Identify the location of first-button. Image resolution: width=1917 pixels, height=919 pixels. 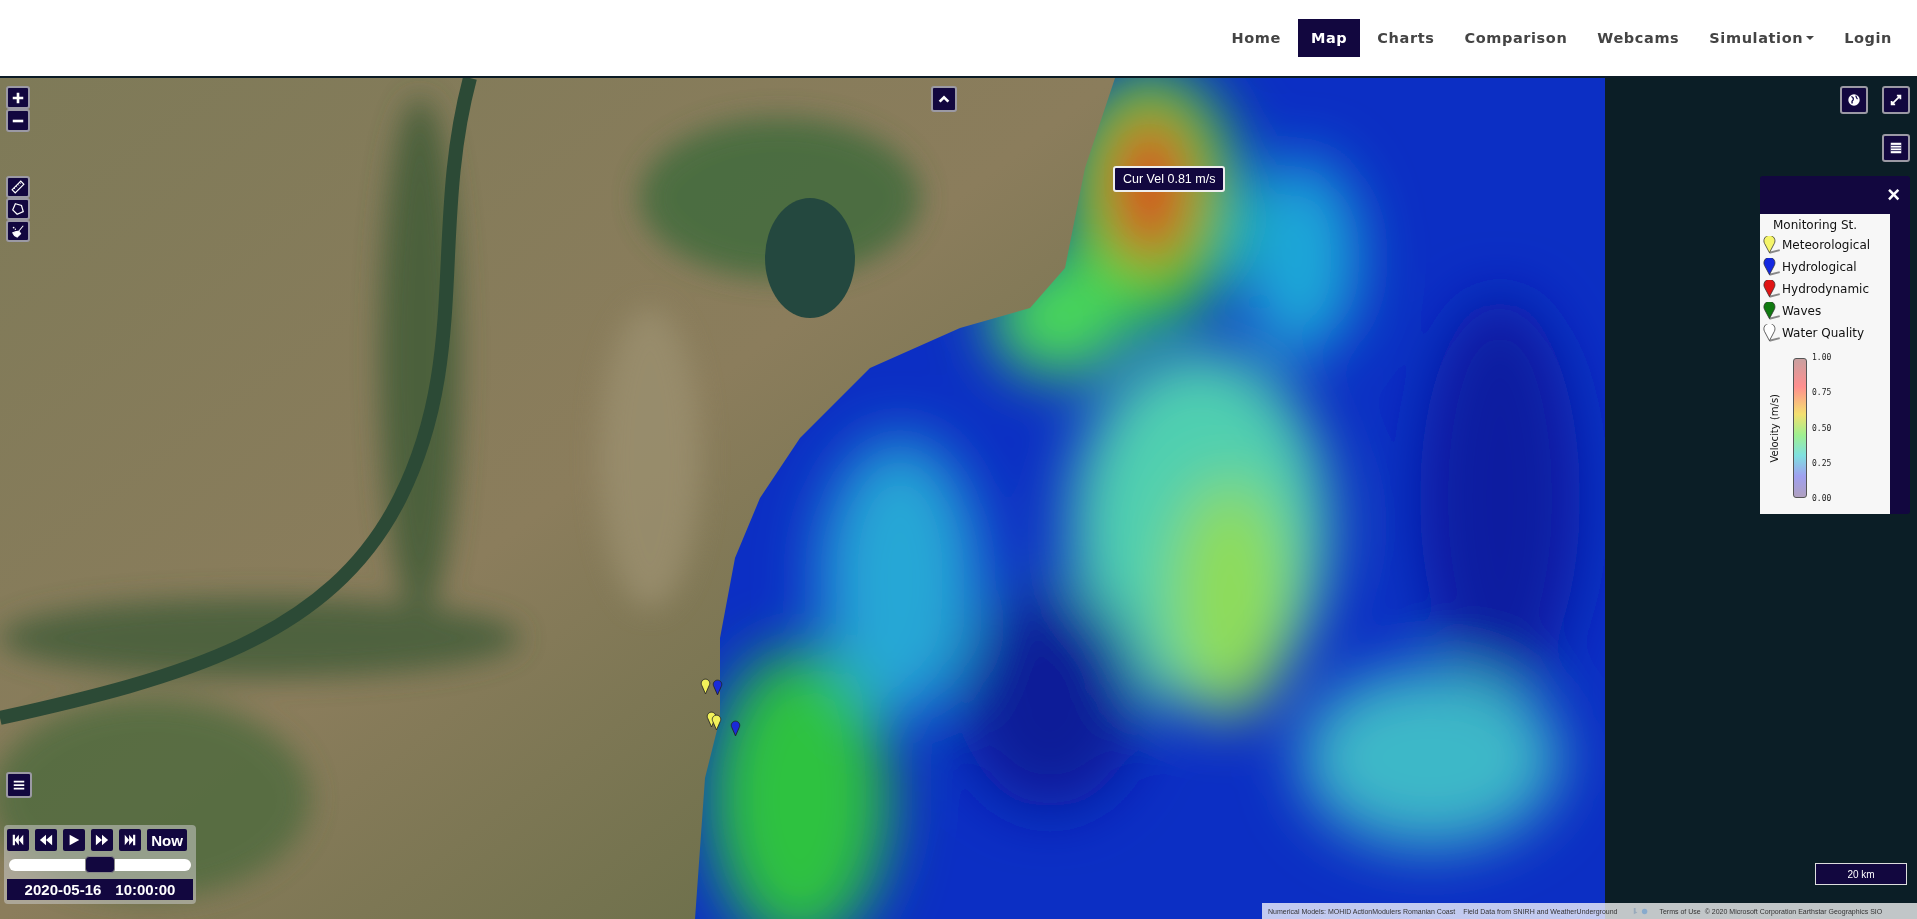
(18, 840).